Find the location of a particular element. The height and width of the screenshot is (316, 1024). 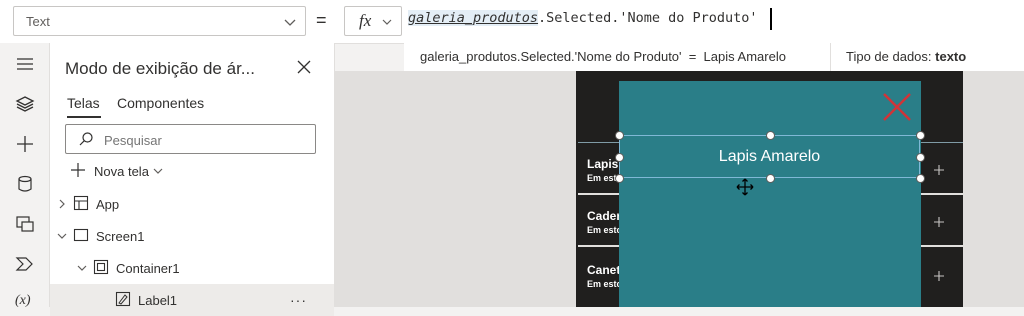

property-value: Text is located at coordinates (38, 21).